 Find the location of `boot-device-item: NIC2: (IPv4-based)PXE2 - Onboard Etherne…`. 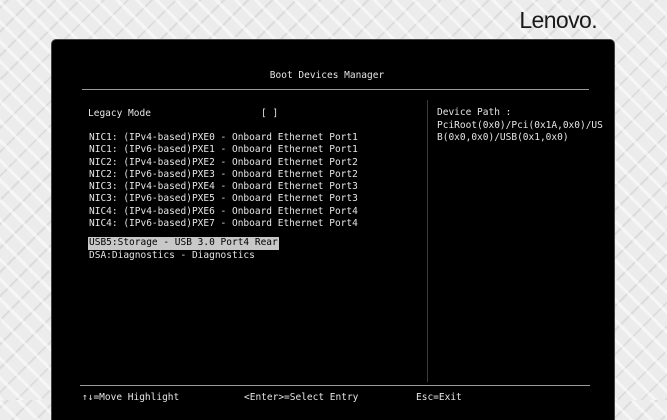

boot-device-item: NIC2: (IPv4-based)PXE2 - Onboard Etherne… is located at coordinates (223, 163).